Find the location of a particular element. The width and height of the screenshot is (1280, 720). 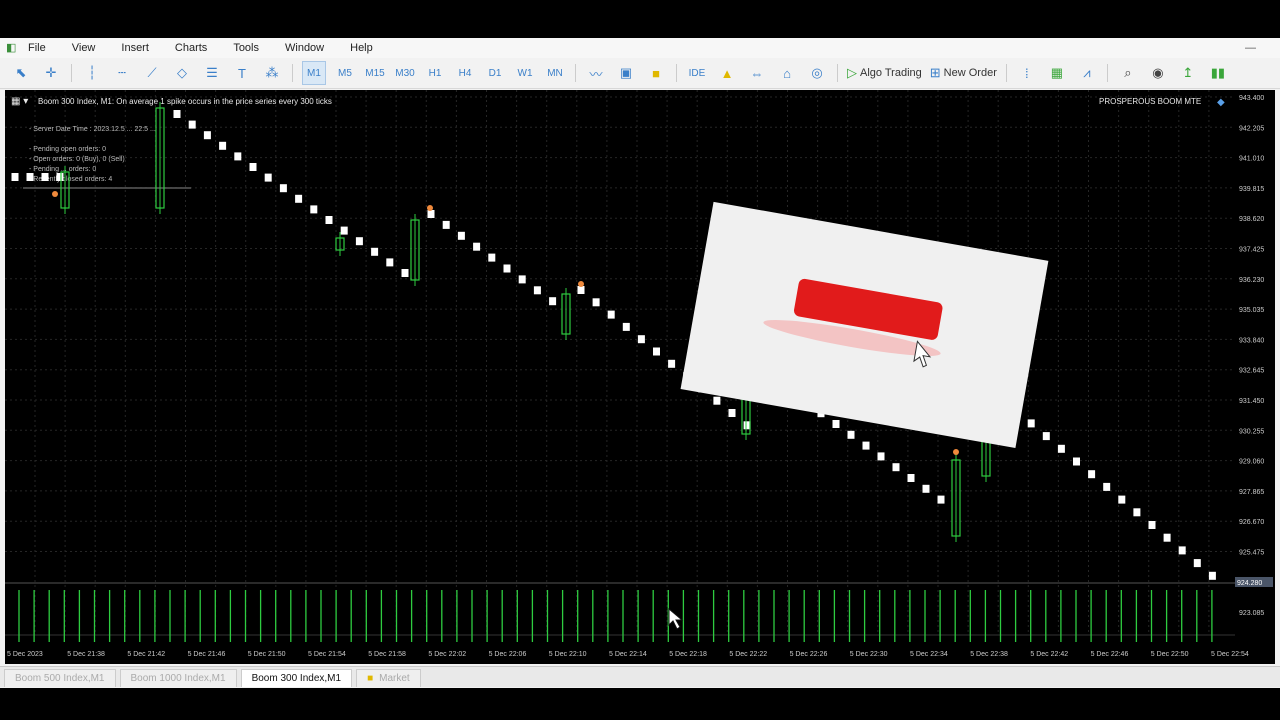

menu-tools: Tools is located at coordinates (246, 48).